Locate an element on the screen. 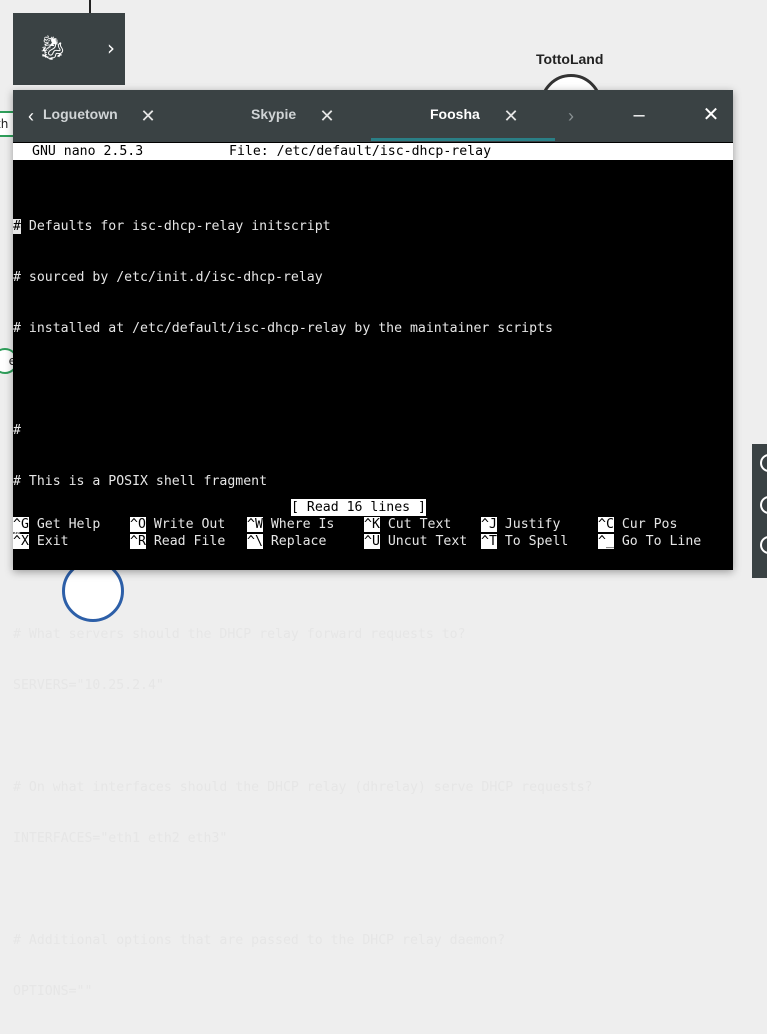 The height and width of the screenshot is (1034, 767). nano-status-message: [ Read 16 lines ] is located at coordinates (358, 507).